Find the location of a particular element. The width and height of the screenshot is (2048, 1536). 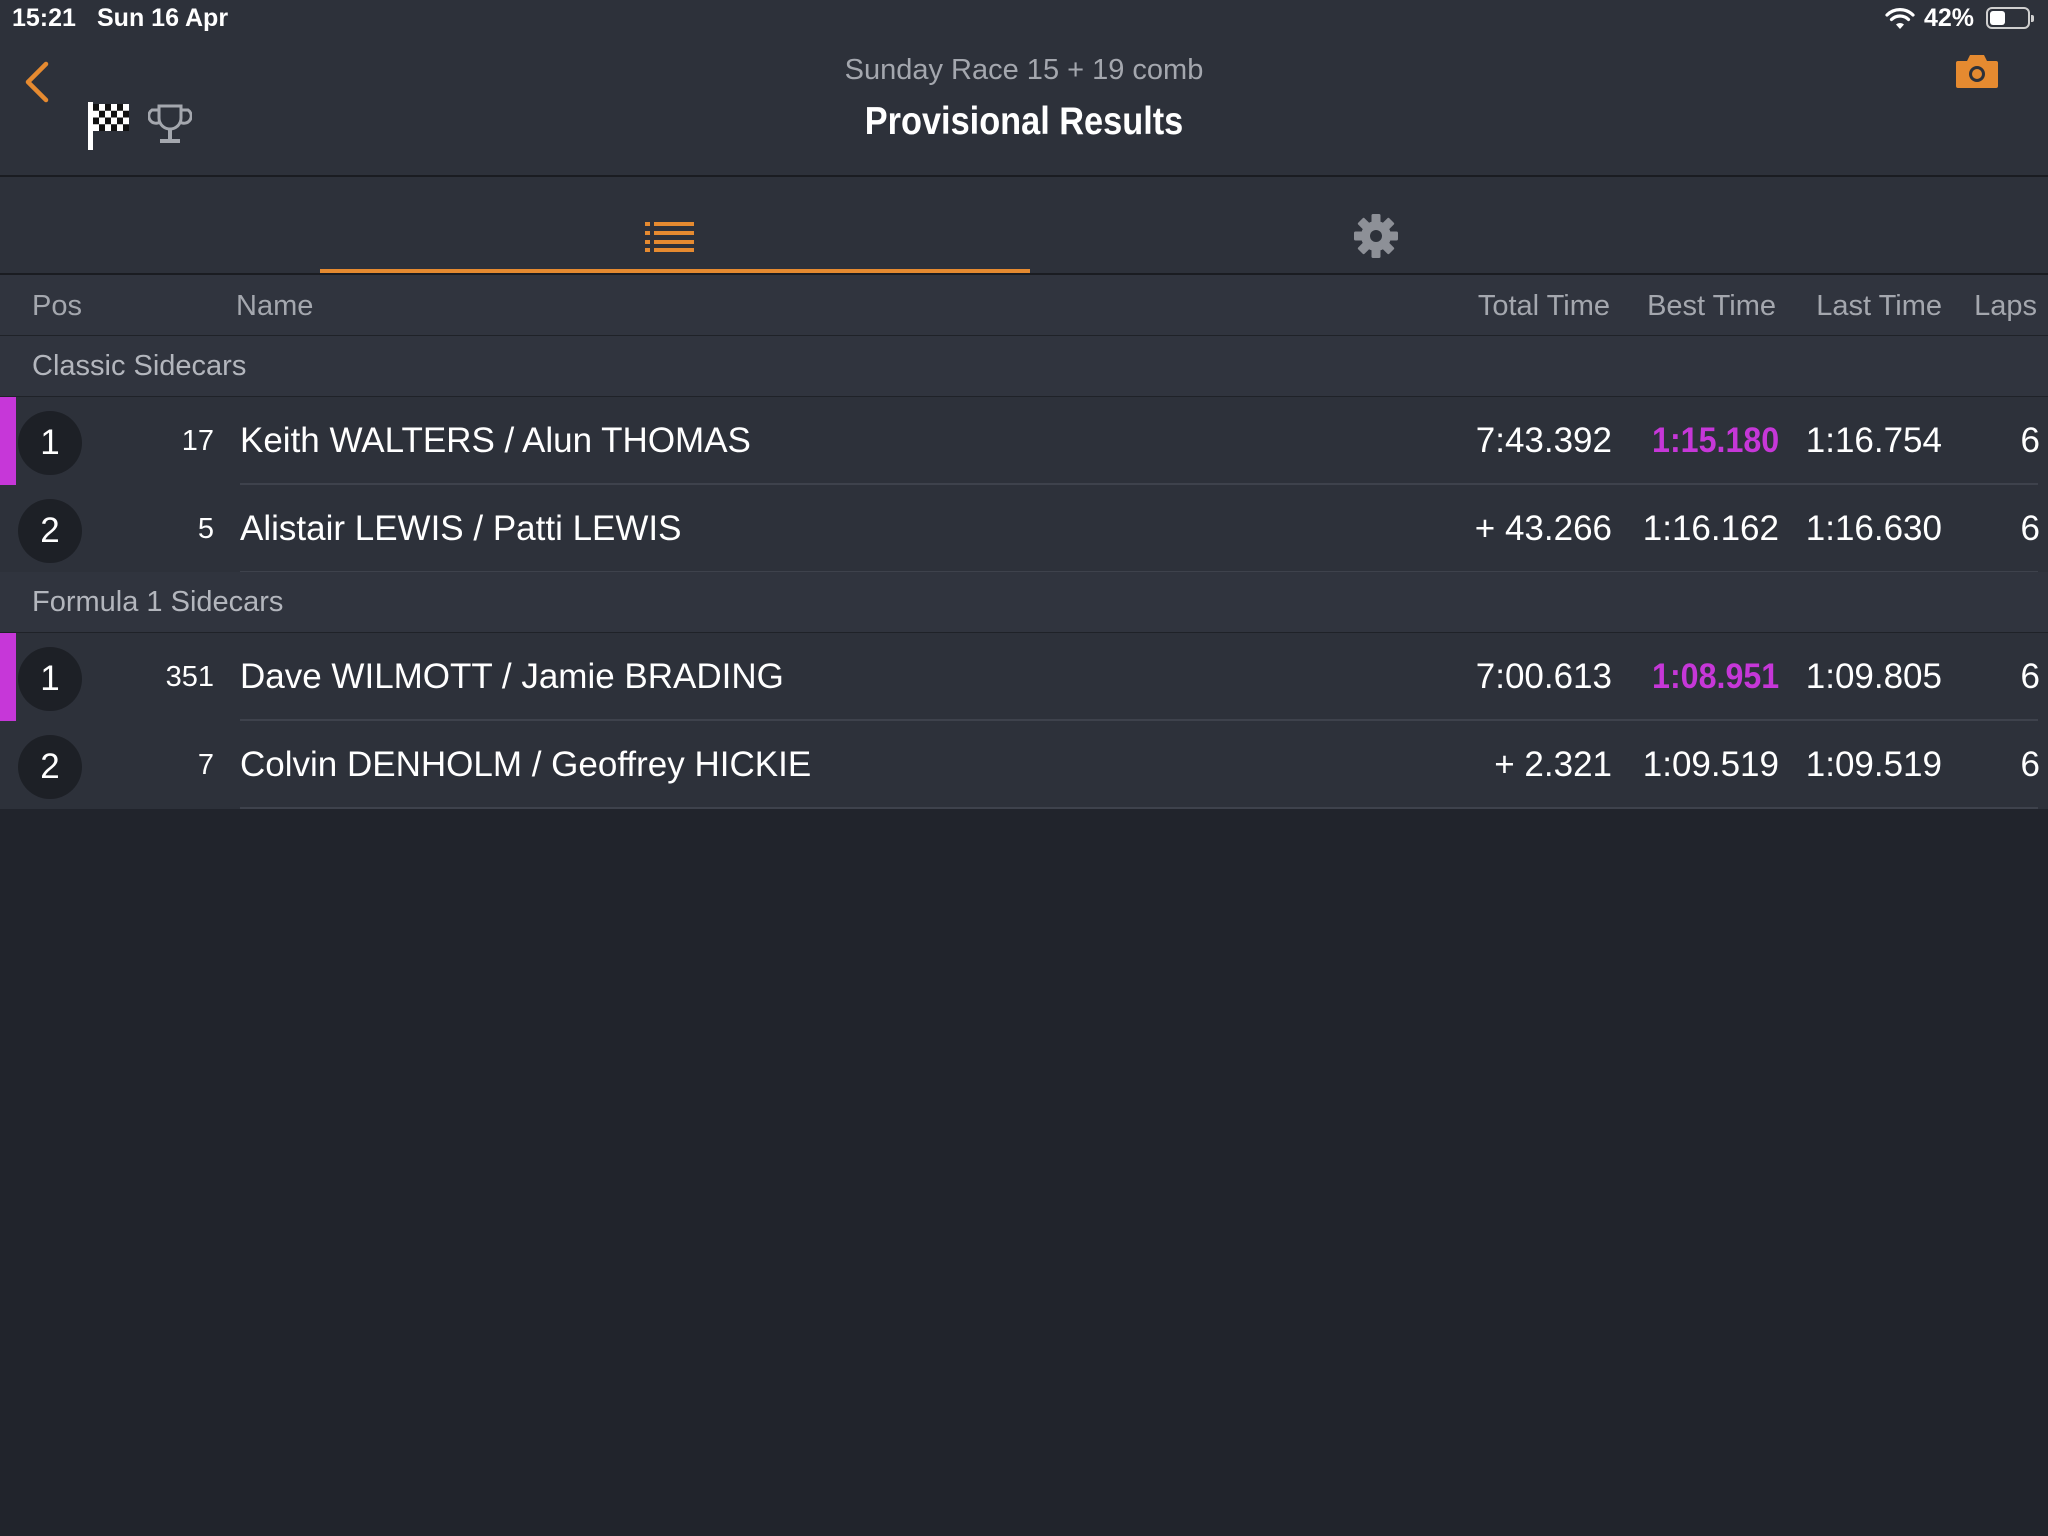

best-time: 1:16.162 is located at coordinates (1710, 528).